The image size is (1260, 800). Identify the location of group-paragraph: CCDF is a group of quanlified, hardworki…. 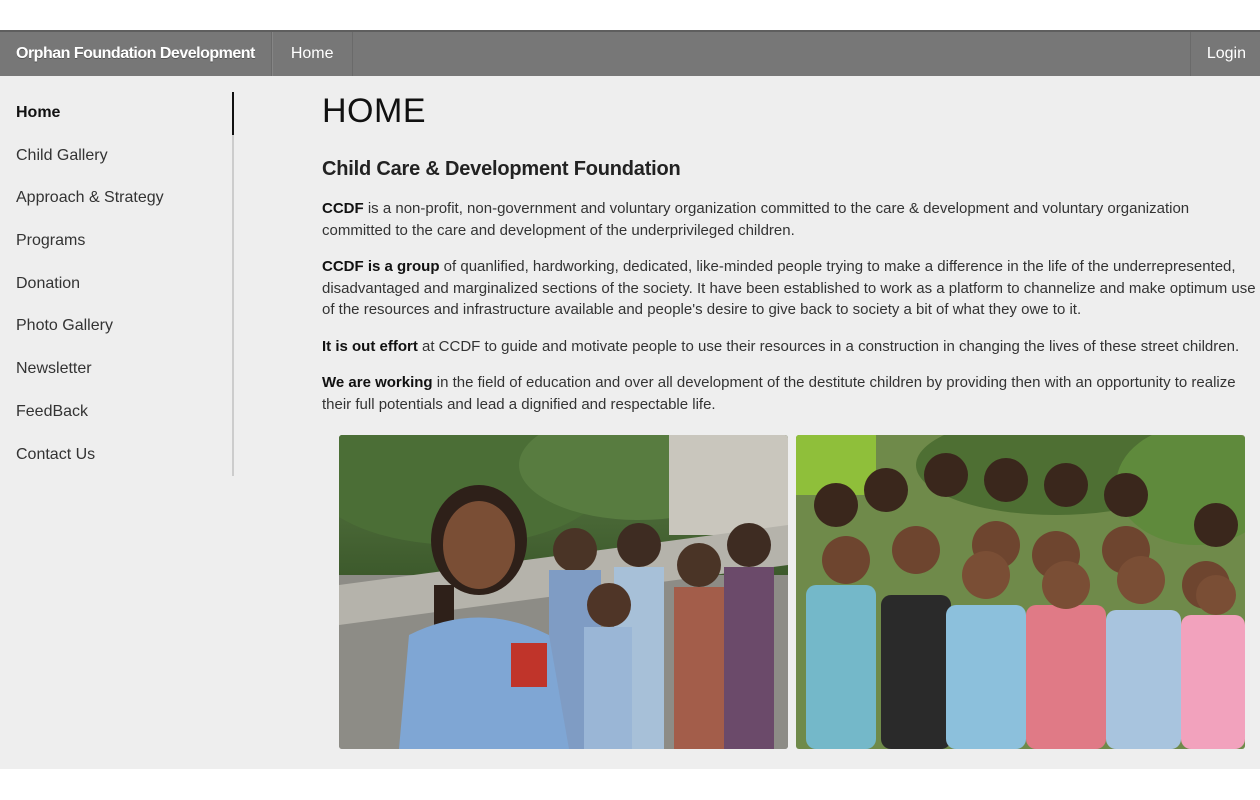
(791, 288).